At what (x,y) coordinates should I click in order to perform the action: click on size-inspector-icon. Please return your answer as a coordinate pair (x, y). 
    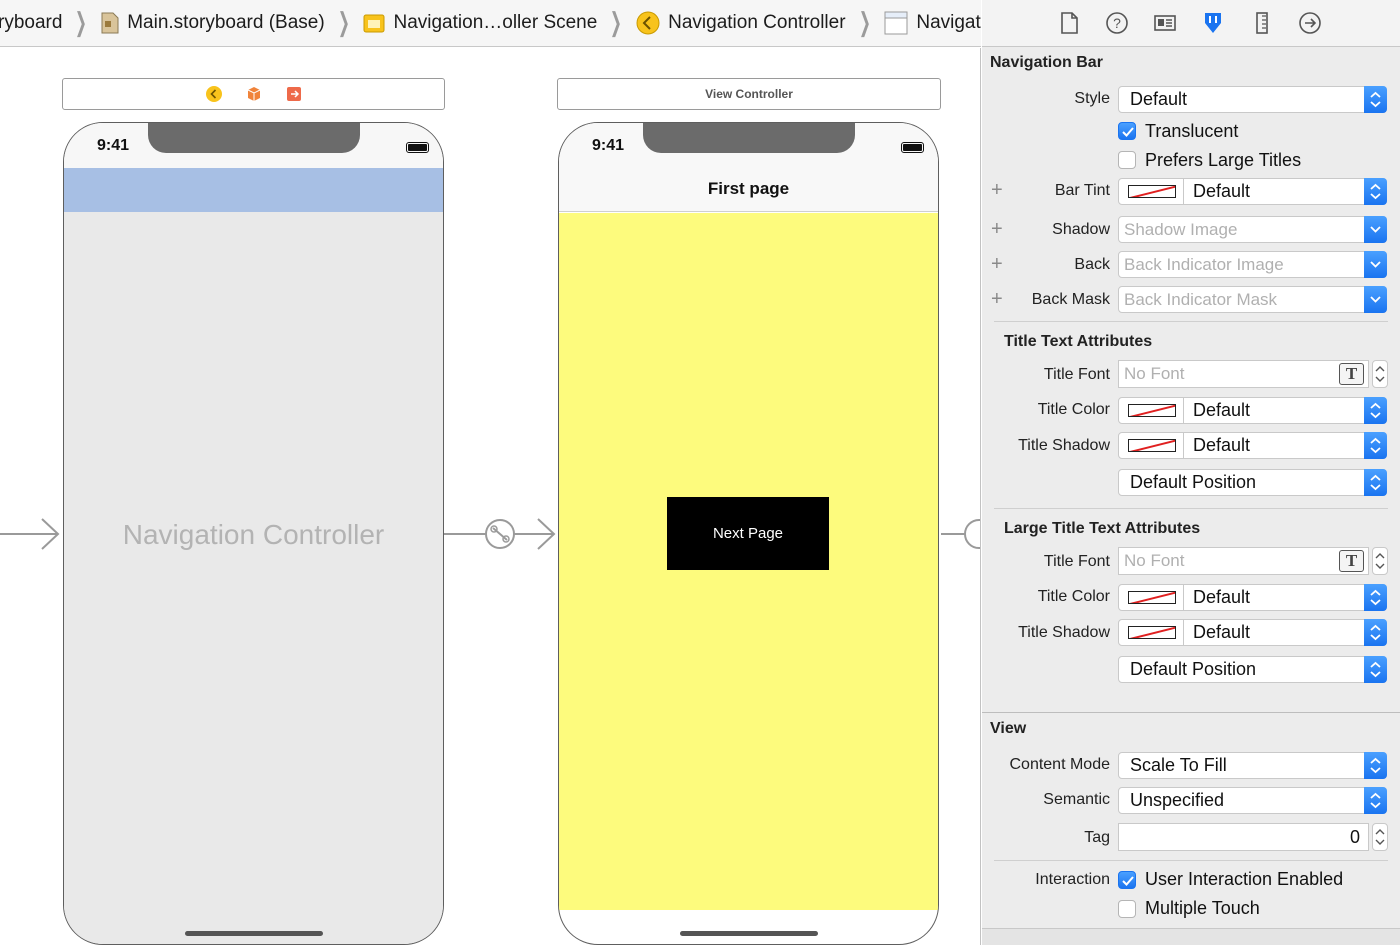
    Looking at the image, I should click on (1262, 23).